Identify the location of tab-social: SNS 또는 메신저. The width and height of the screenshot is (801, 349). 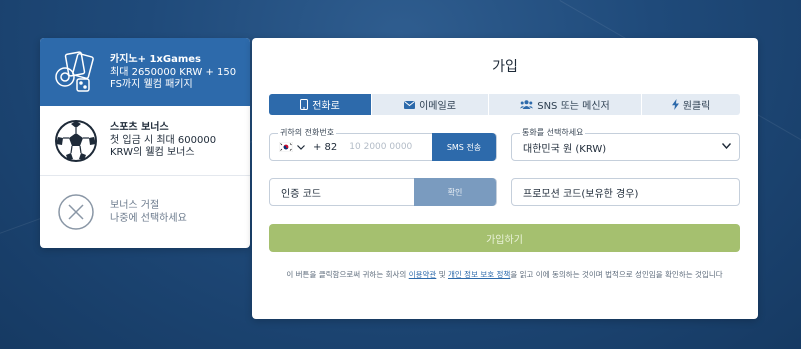
(565, 104).